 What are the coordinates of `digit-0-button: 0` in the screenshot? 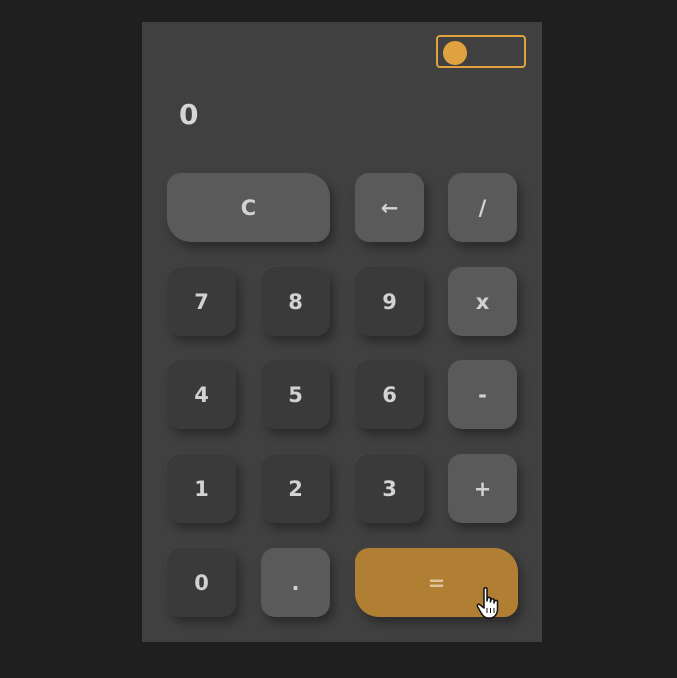 It's located at (201, 582).